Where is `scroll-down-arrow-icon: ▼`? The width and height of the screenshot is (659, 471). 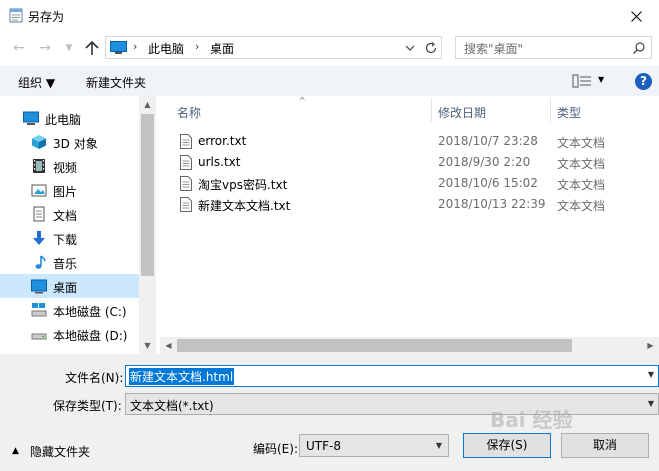
scroll-down-arrow-icon: ▼ is located at coordinates (147, 345).